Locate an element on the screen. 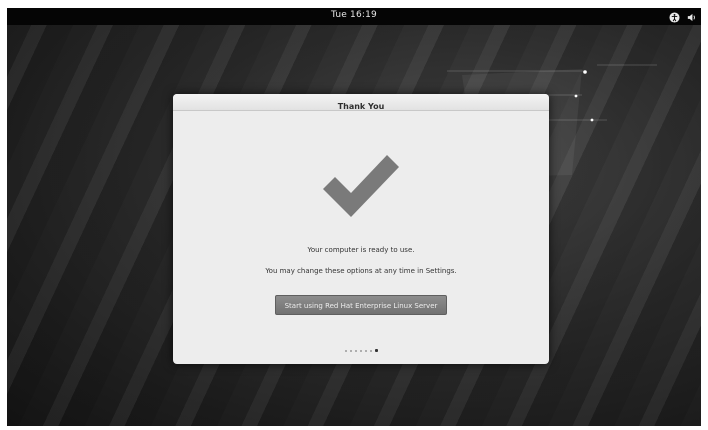 Image resolution: width=708 pixels, height=430 pixels. system-tray is located at coordinates (683, 17).